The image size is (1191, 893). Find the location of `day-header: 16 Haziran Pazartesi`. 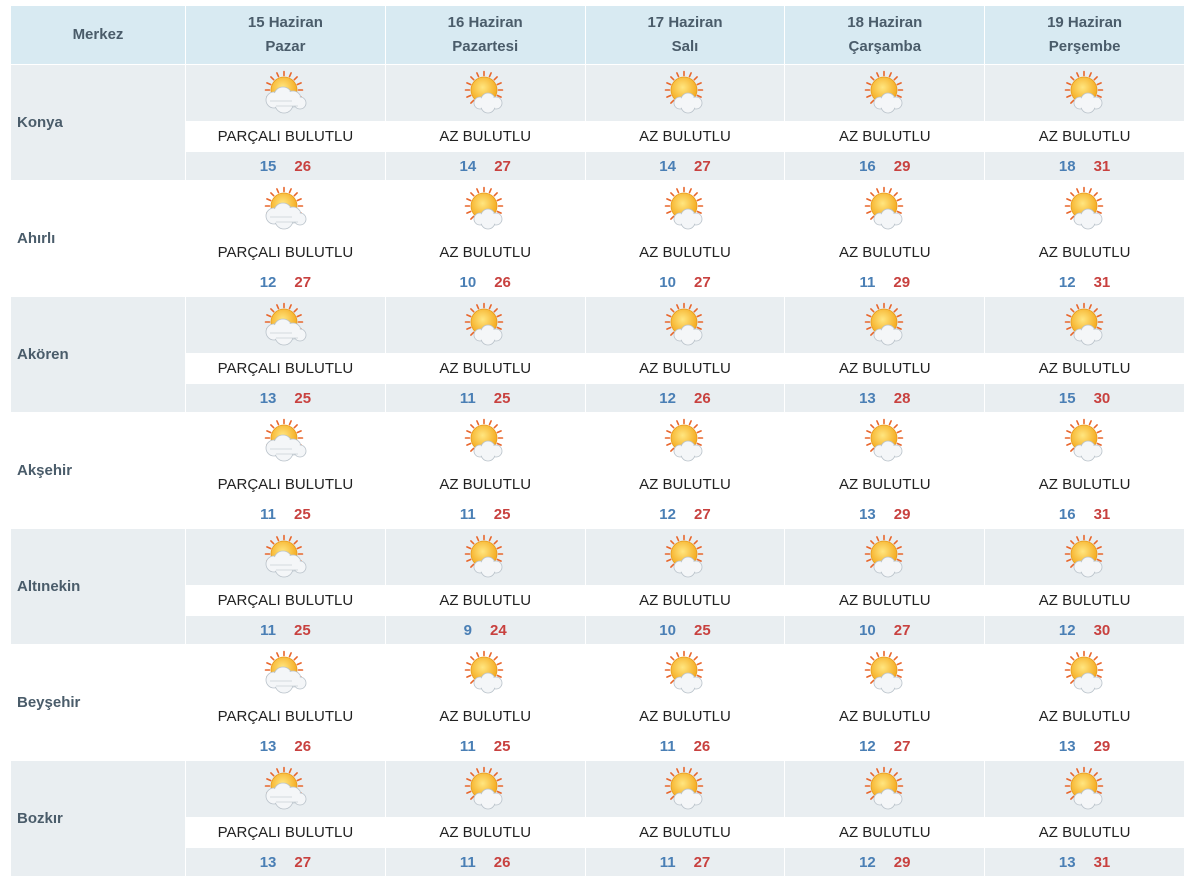

day-header: 16 Haziran Pazartesi is located at coordinates (485, 35).